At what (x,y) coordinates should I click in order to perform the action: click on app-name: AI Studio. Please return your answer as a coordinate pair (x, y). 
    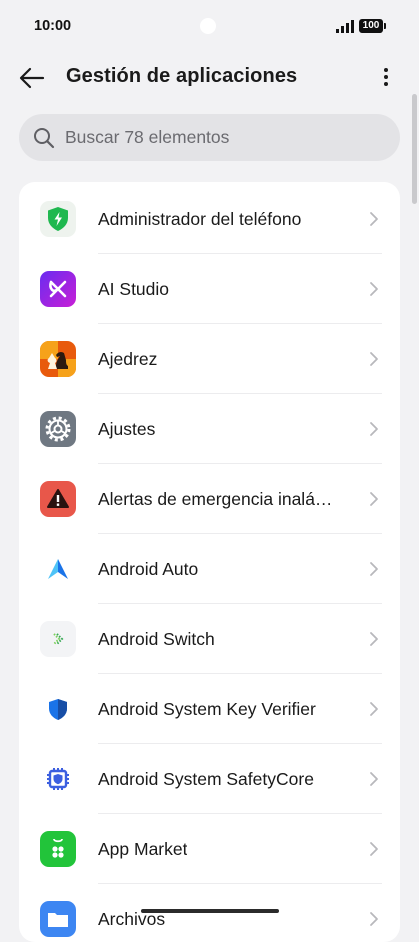
    Looking at the image, I should click on (134, 289).